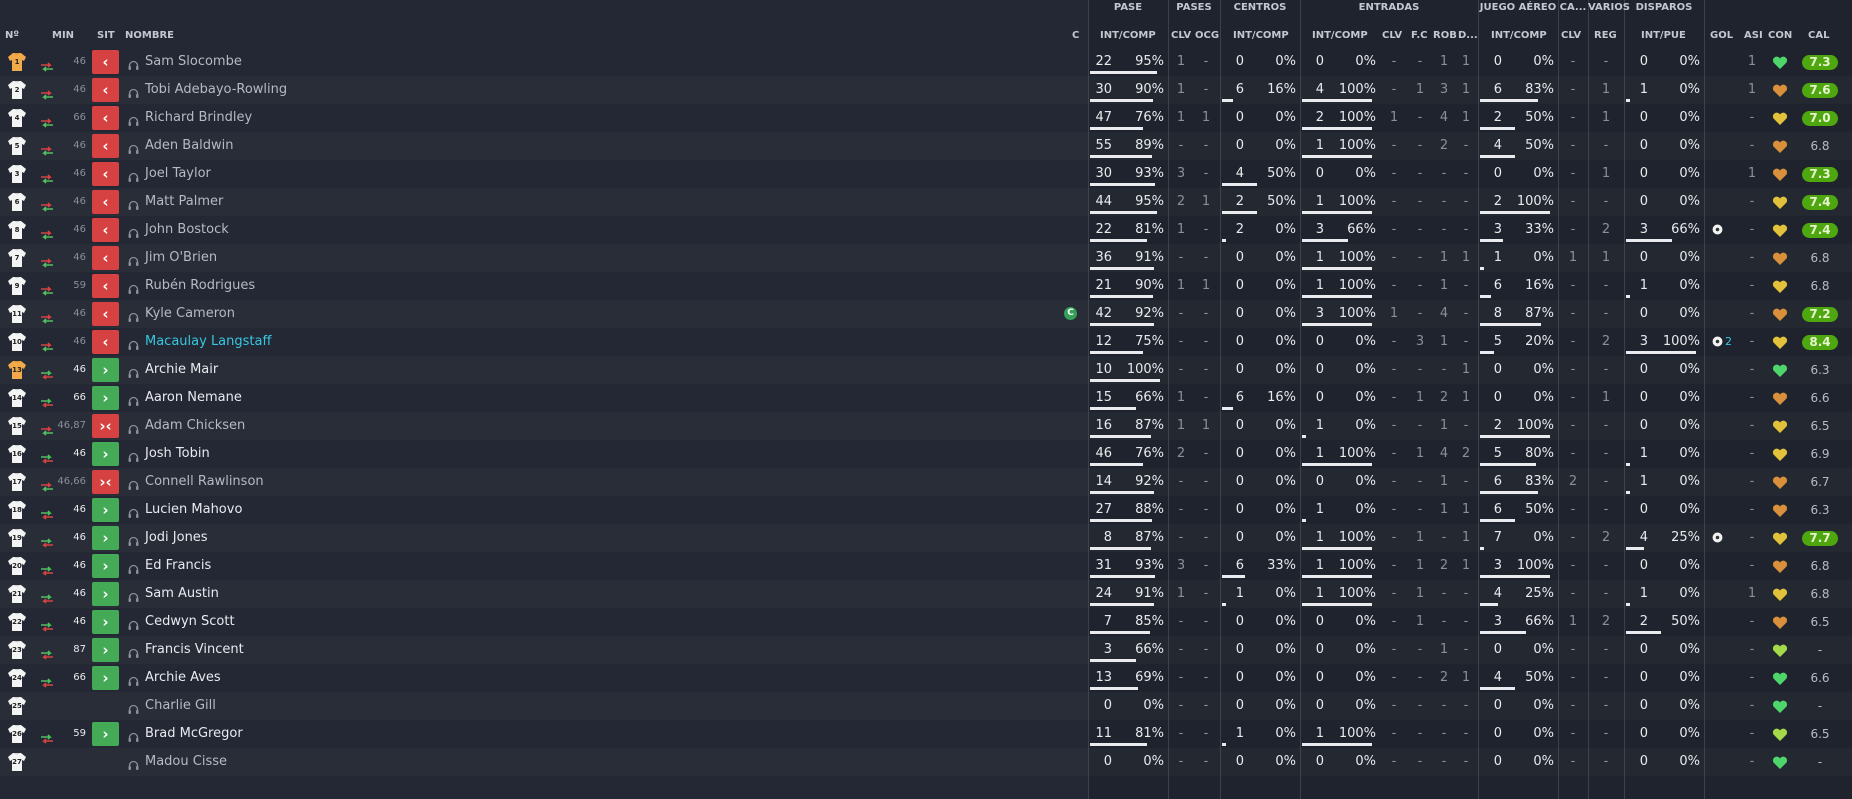 The image size is (1852, 799). What do you see at coordinates (325, 174) in the screenshot?
I see `player-name: Joel Taylor` at bounding box center [325, 174].